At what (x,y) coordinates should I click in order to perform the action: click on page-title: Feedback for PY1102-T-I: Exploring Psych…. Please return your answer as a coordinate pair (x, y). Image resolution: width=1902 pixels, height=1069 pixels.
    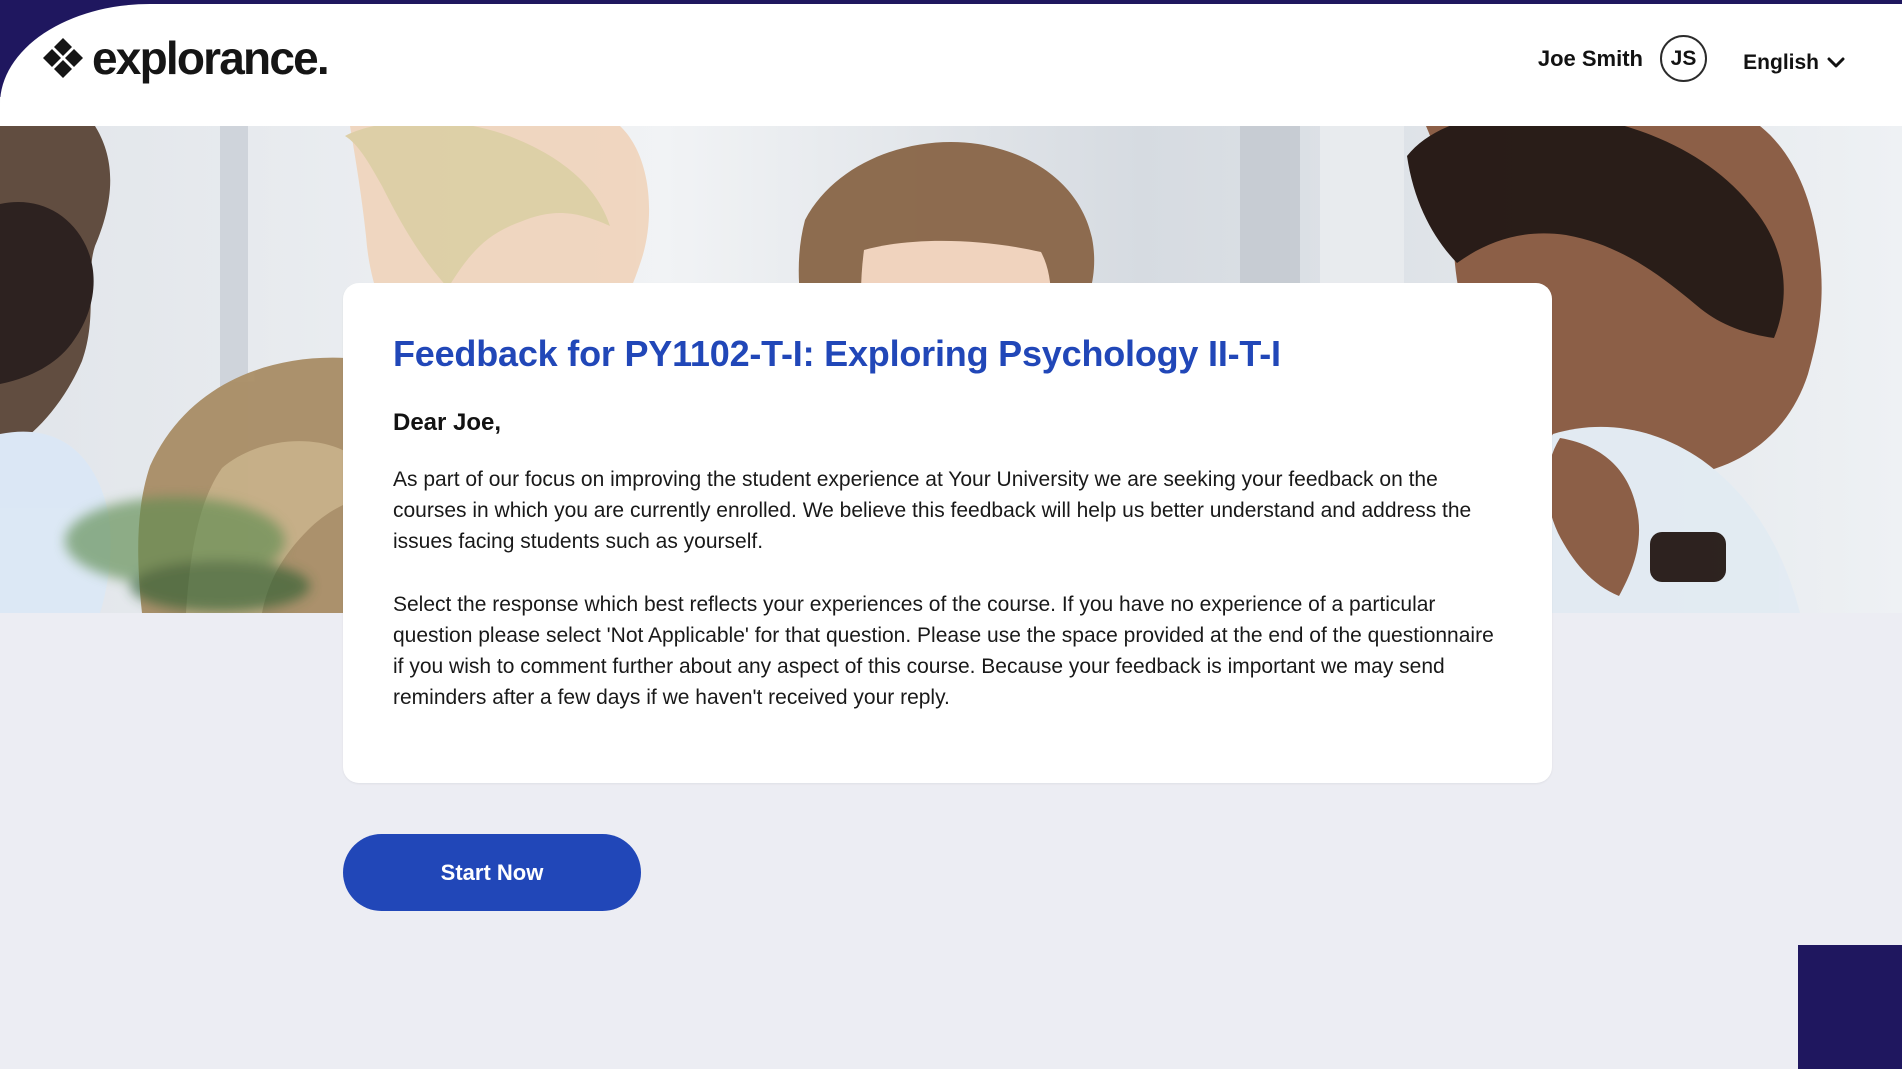
    Looking at the image, I should click on (837, 353).